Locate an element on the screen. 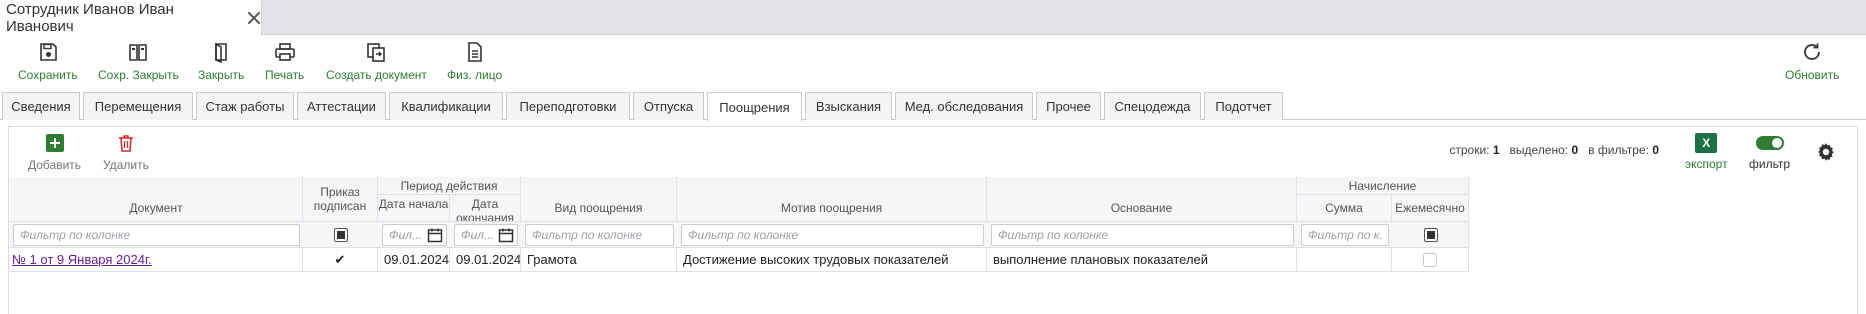 This screenshot has height=314, width=1866. delete-label: Удалить is located at coordinates (126, 165).